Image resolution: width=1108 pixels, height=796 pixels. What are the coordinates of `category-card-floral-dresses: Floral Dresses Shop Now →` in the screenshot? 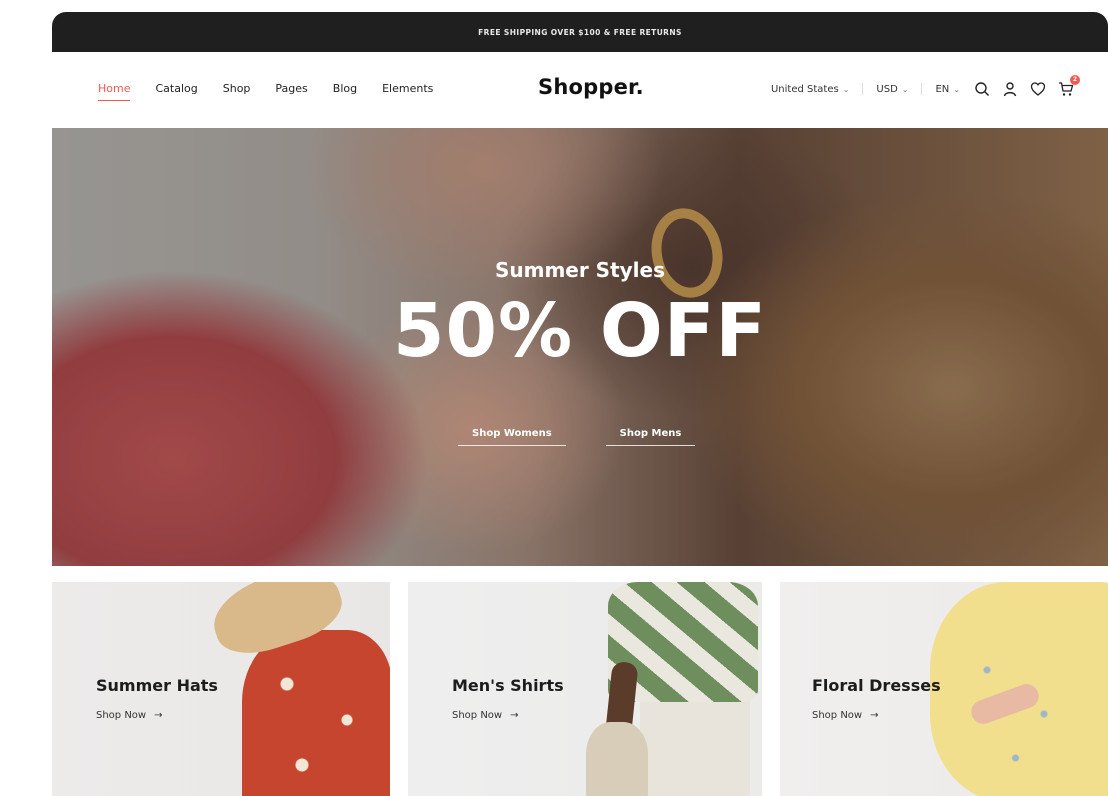 It's located at (944, 689).